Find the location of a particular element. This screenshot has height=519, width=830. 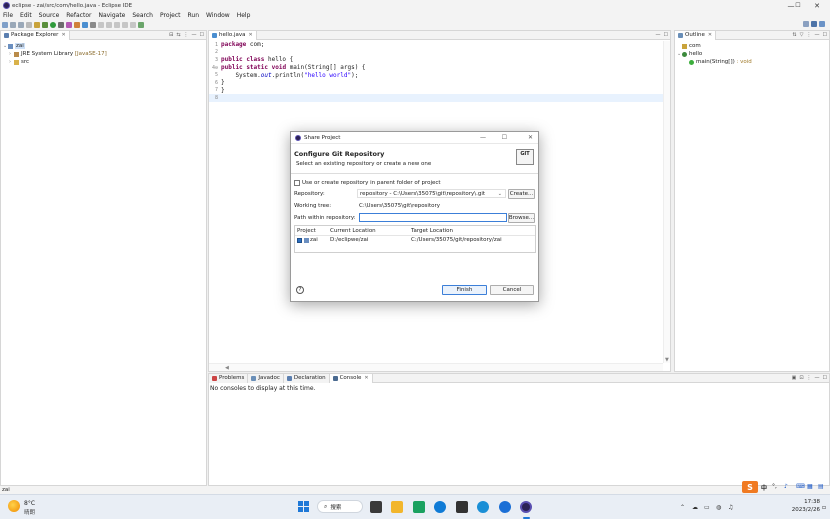

collapse-all-icon: ⊟ is located at coordinates (171, 35).